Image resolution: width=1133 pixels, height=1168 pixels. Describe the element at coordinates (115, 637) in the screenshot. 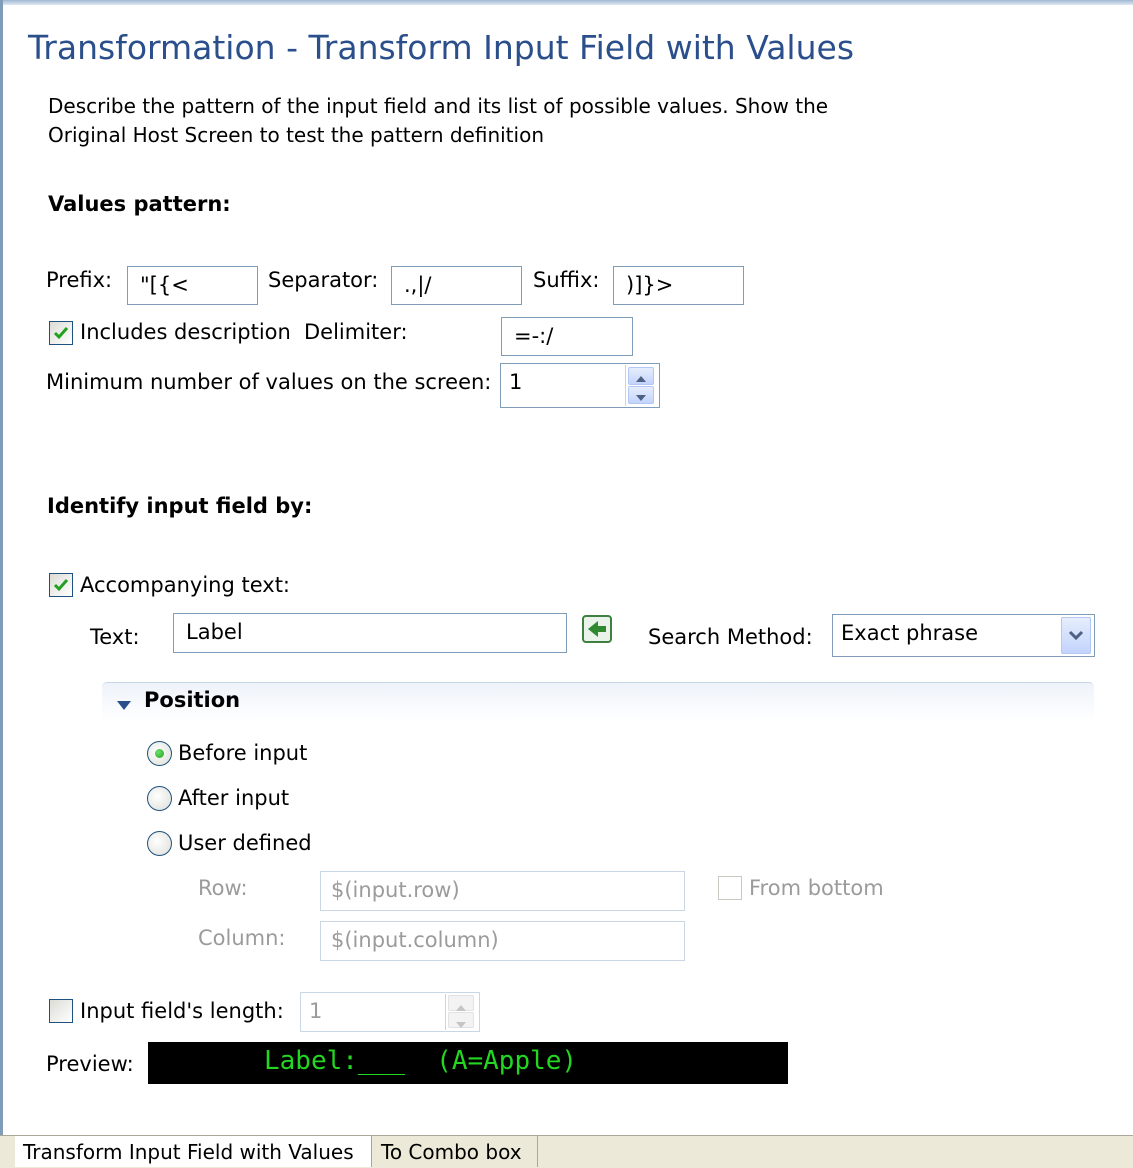

I see `text-label: Text:` at that location.